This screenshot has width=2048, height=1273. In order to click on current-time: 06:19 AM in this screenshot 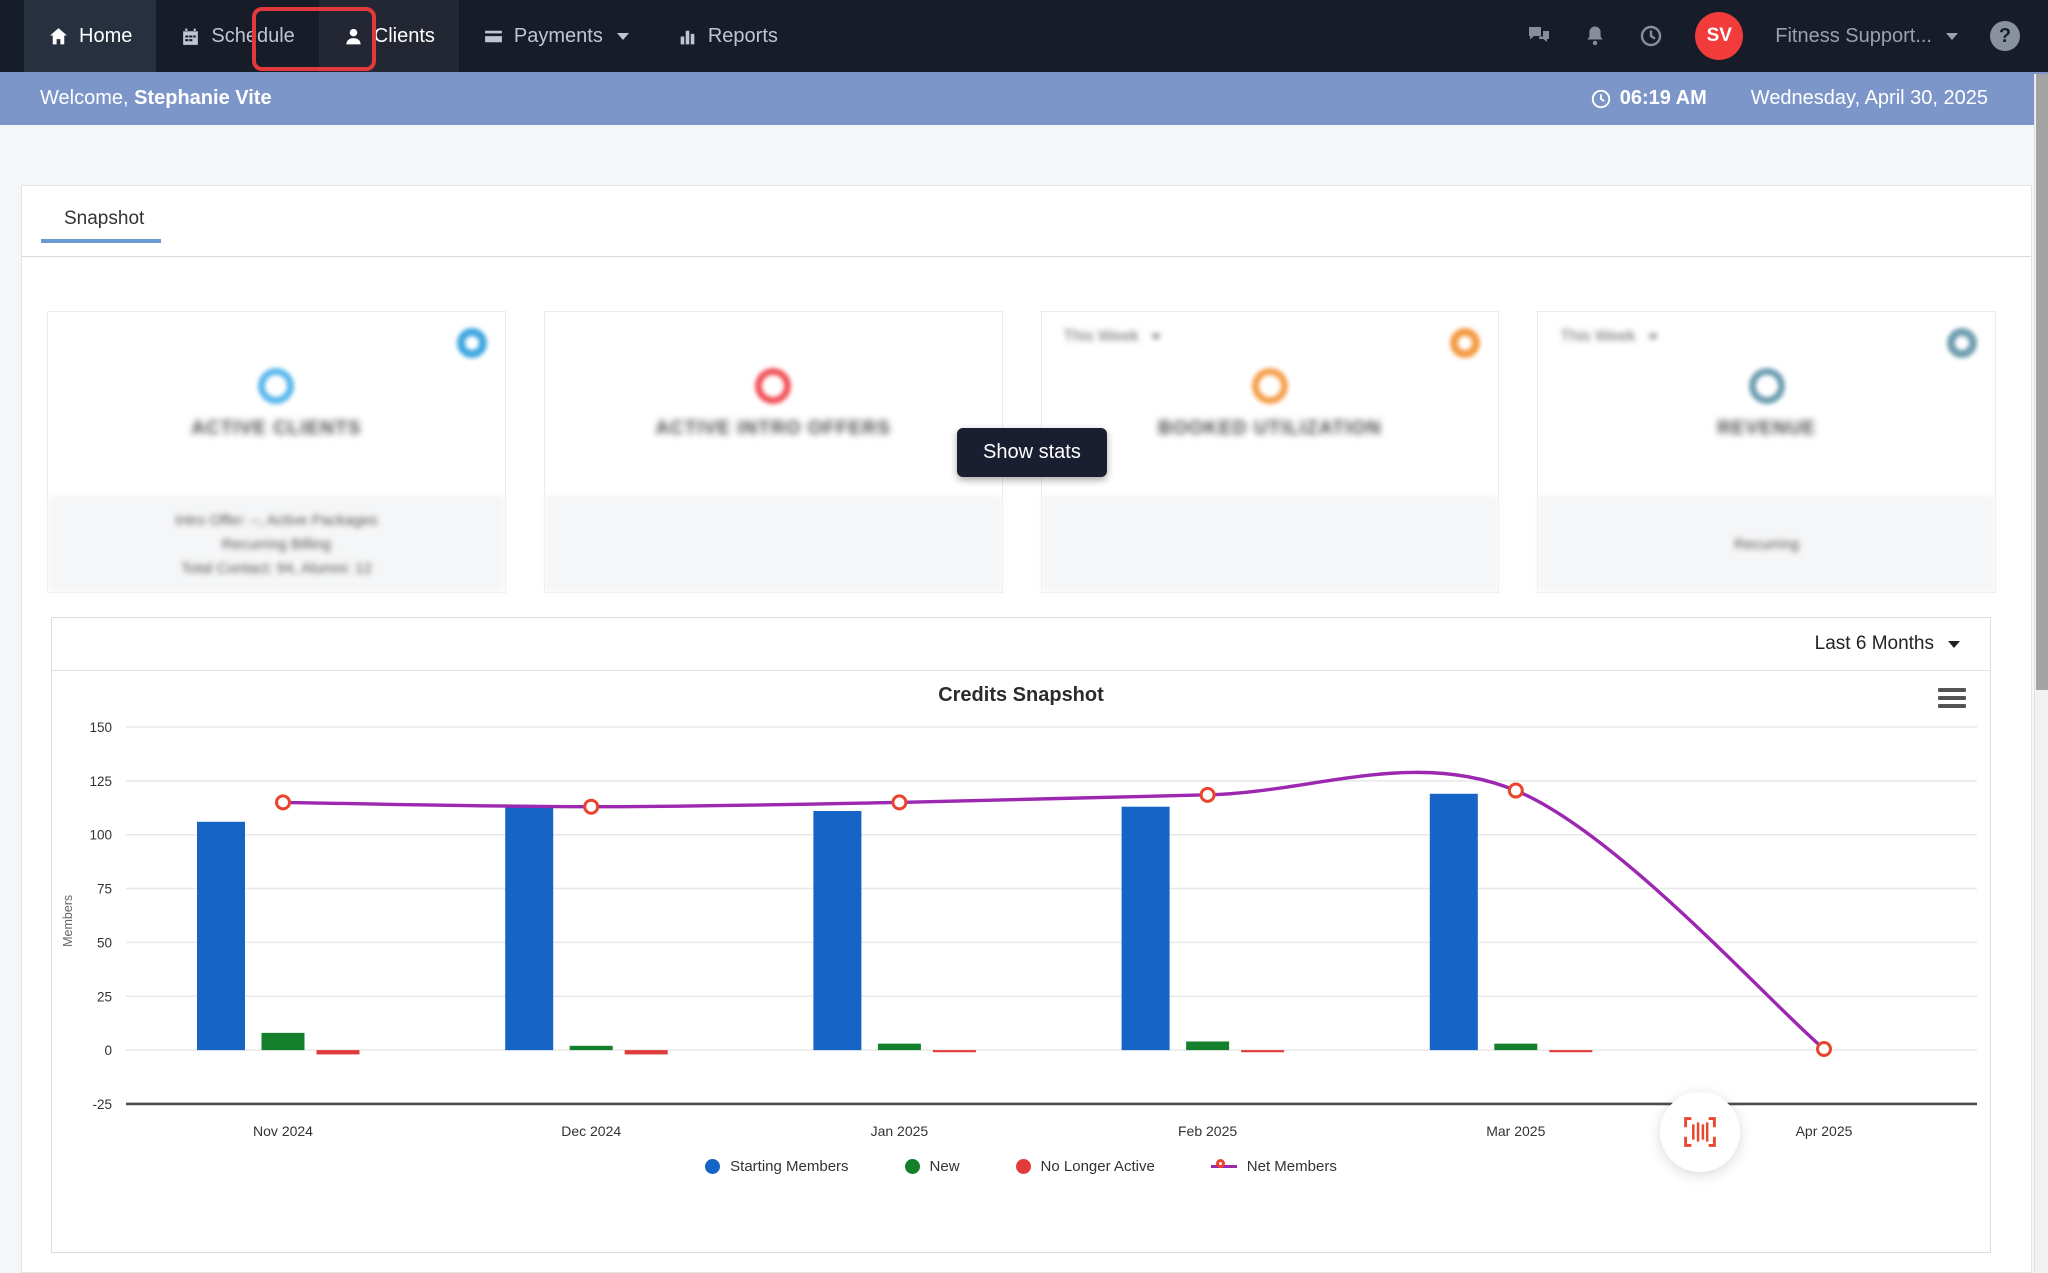, I will do `click(1648, 98)`.